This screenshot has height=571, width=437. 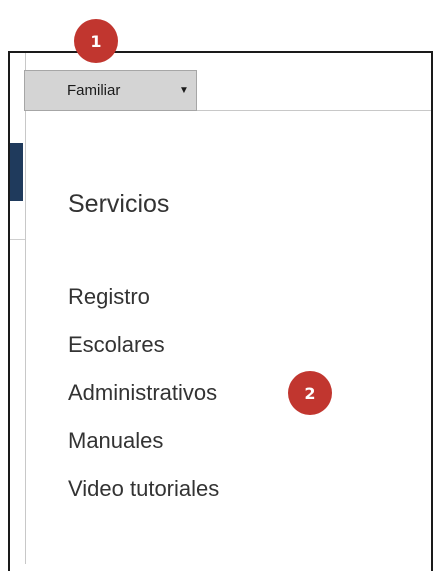 What do you see at coordinates (18, 308) in the screenshot?
I see `left-sidebar-strip` at bounding box center [18, 308].